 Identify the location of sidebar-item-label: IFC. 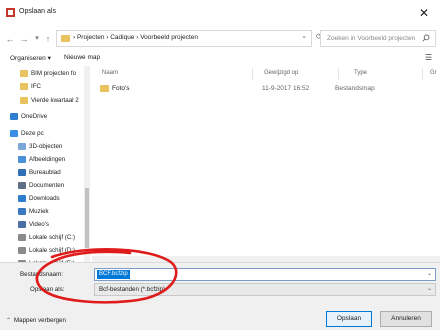
(36, 86).